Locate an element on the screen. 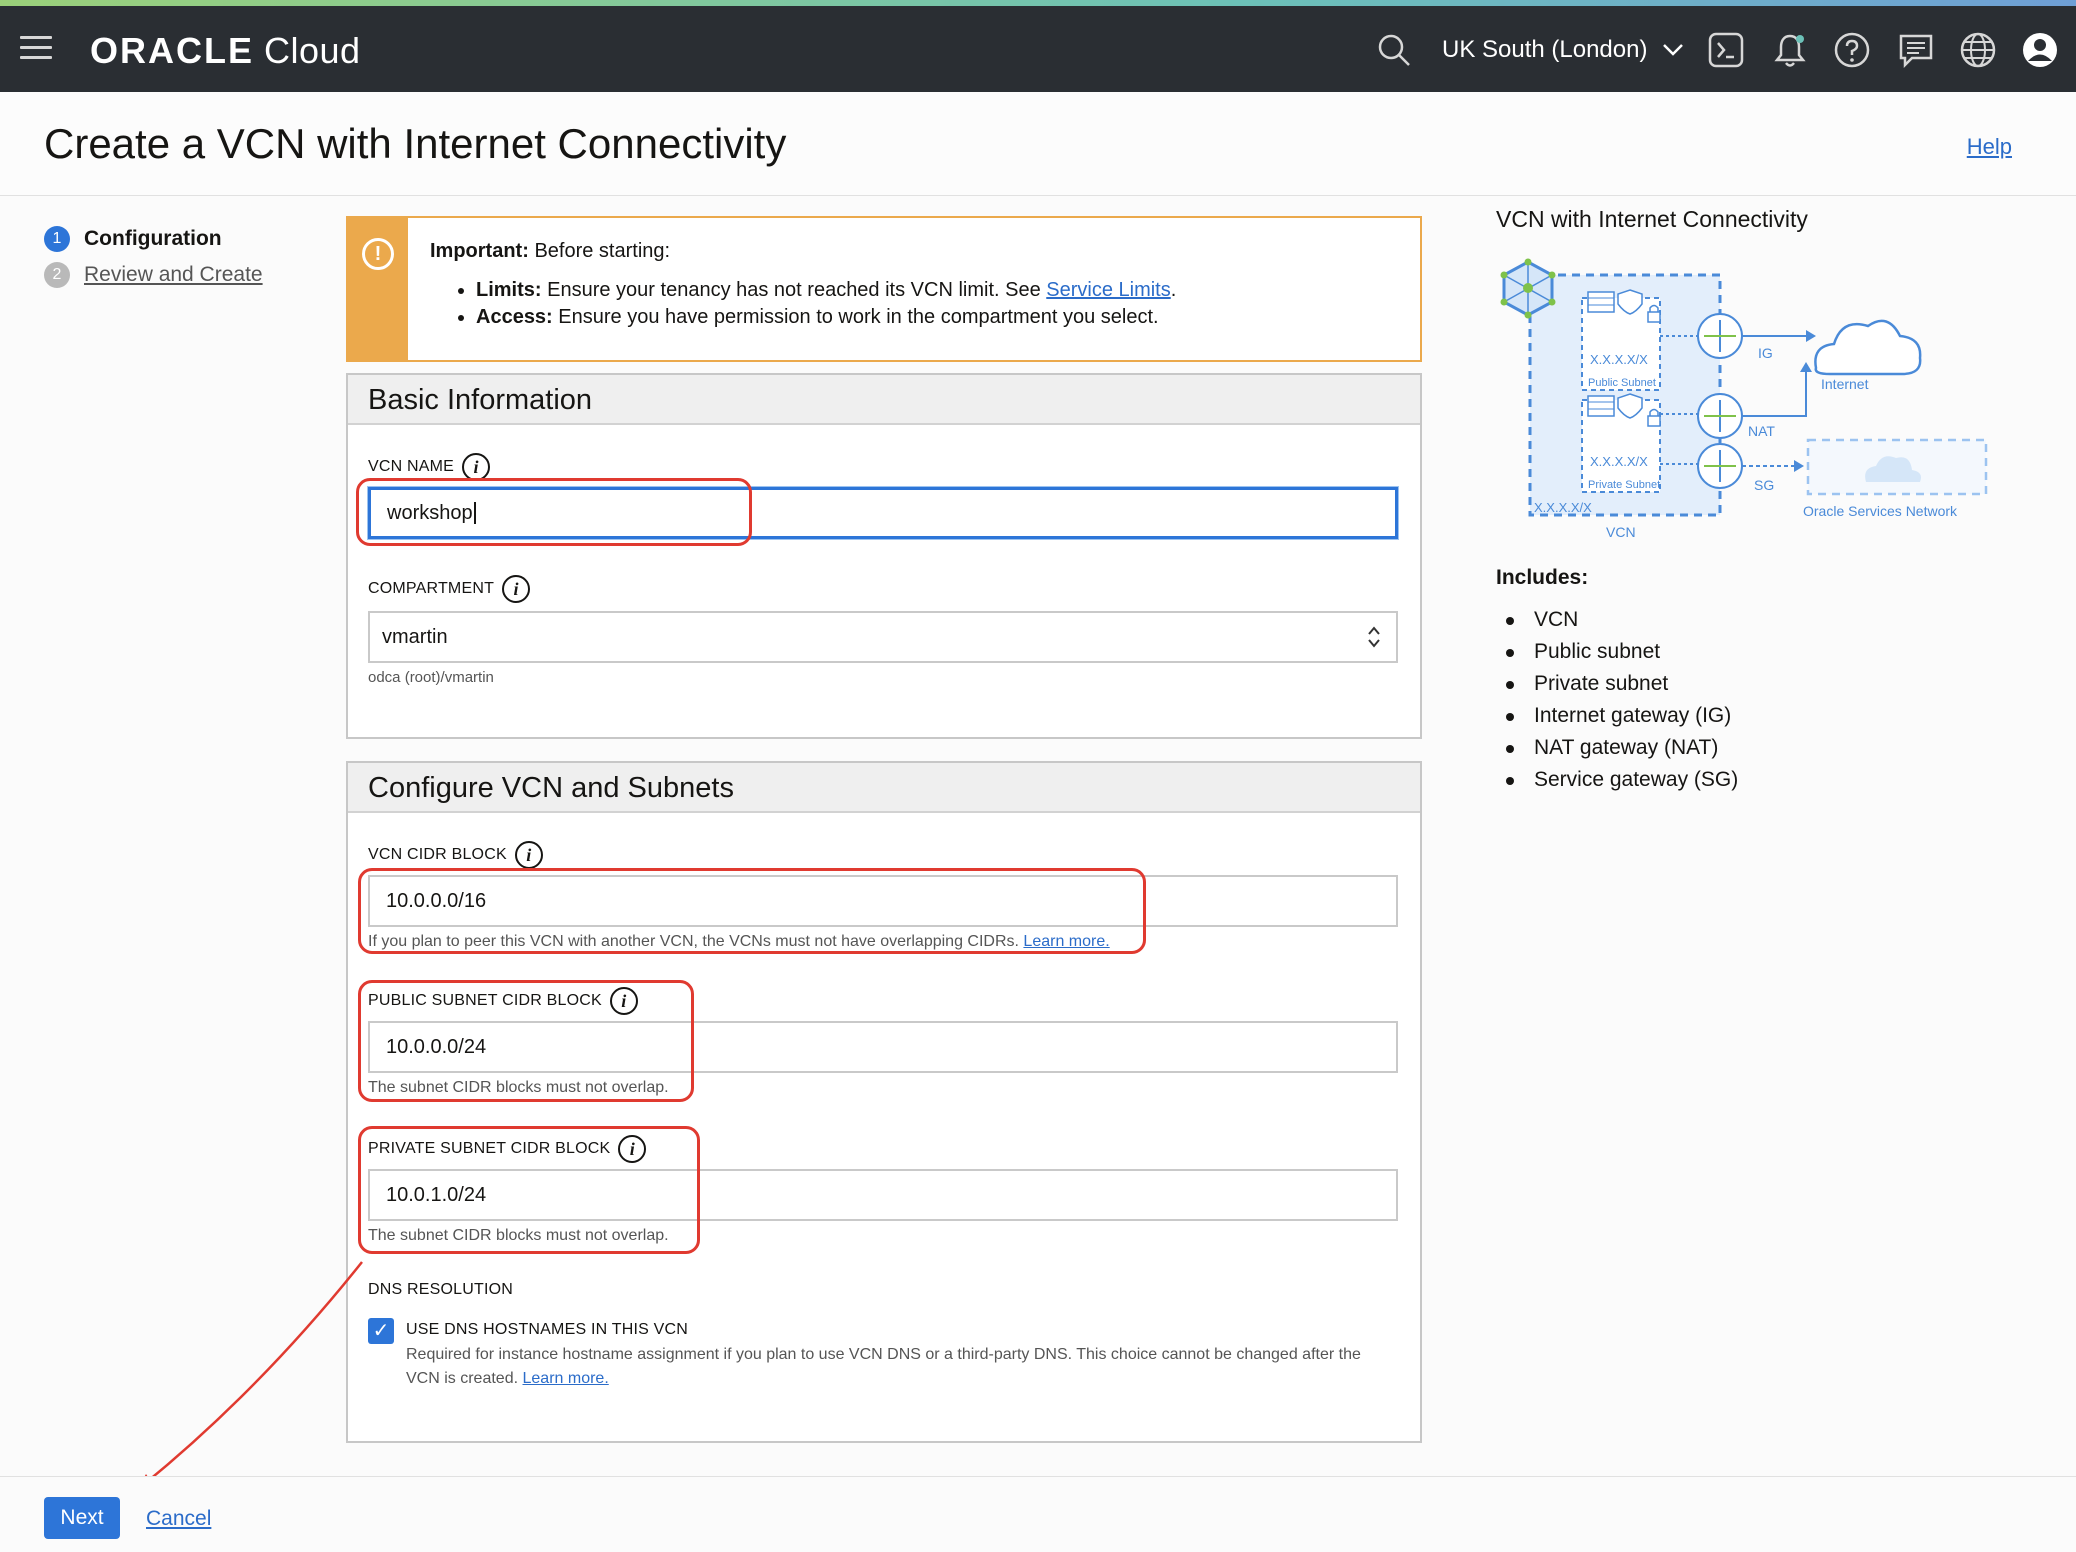 This screenshot has height=1552, width=2076. wizard-steps: 1 Configuration 2 Review and Create is located at coordinates (153, 262).